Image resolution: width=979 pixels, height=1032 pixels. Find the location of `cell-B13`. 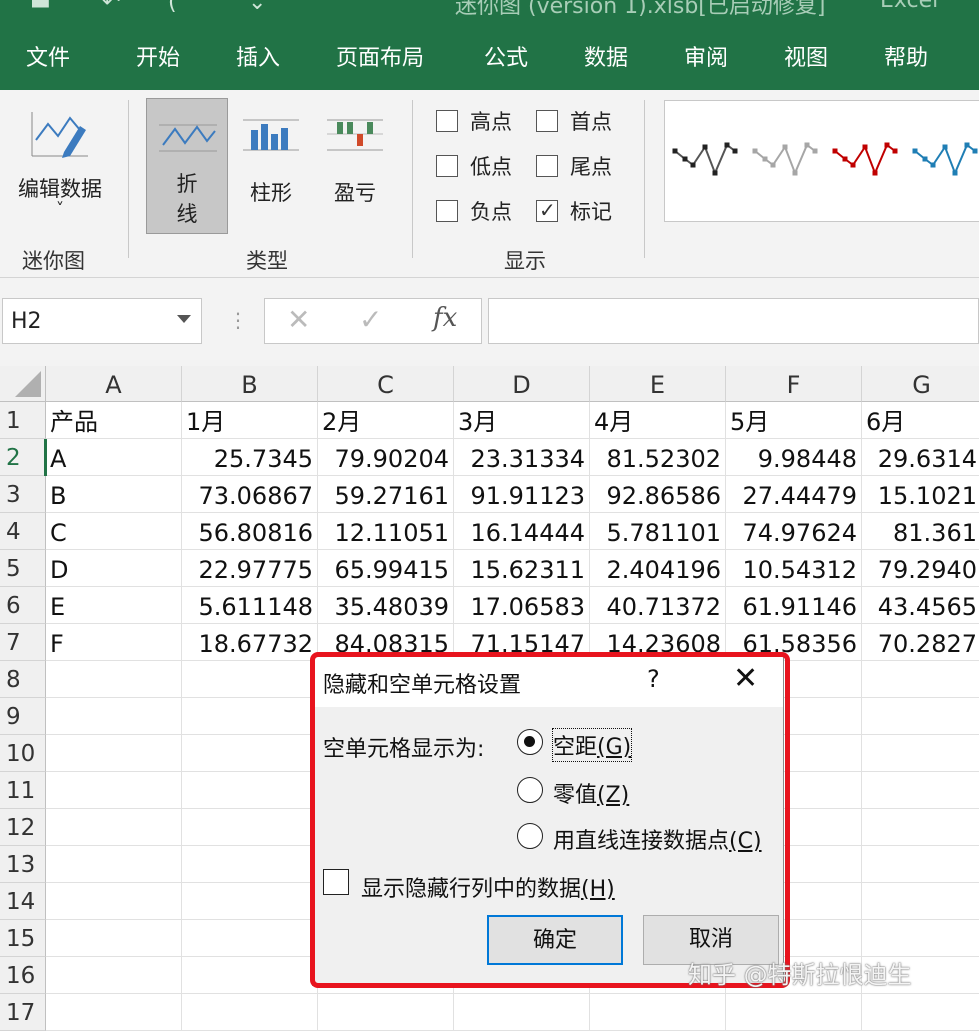

cell-B13 is located at coordinates (250, 864).